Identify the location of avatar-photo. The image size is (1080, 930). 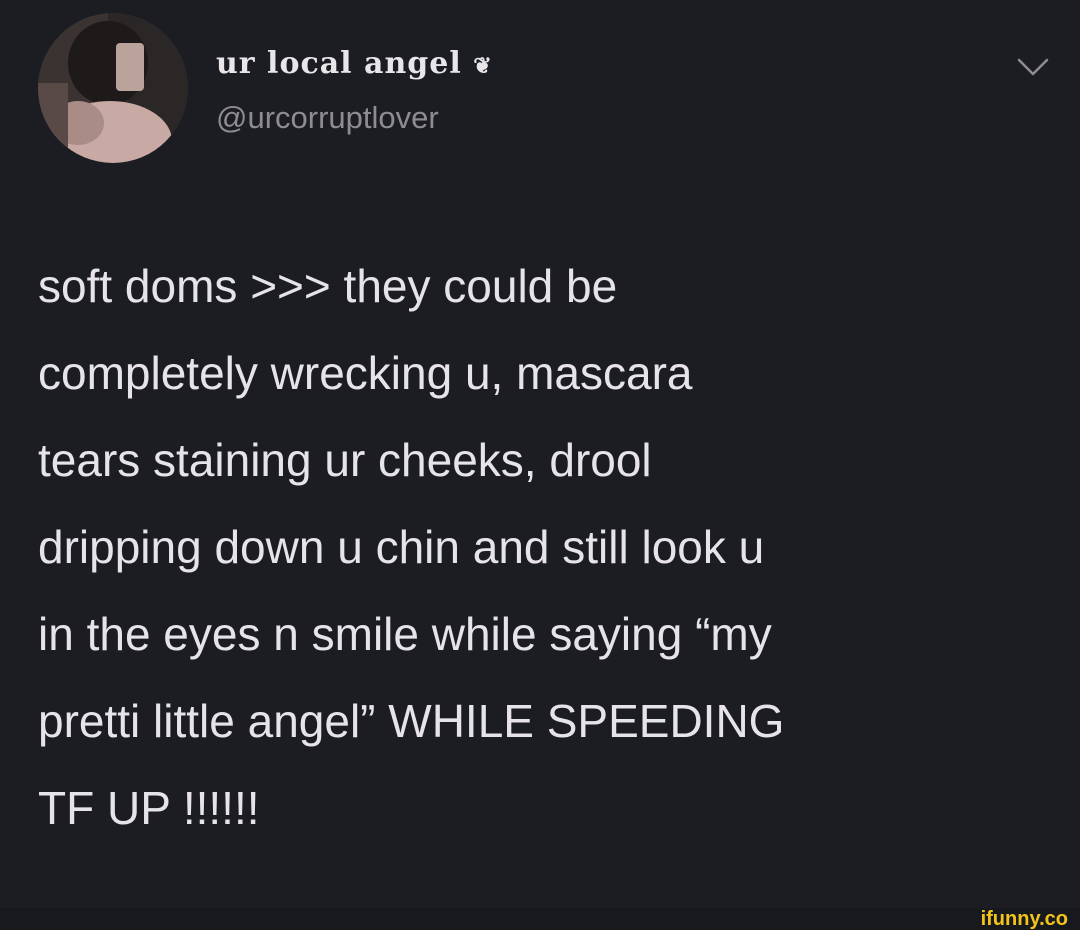
(113, 88).